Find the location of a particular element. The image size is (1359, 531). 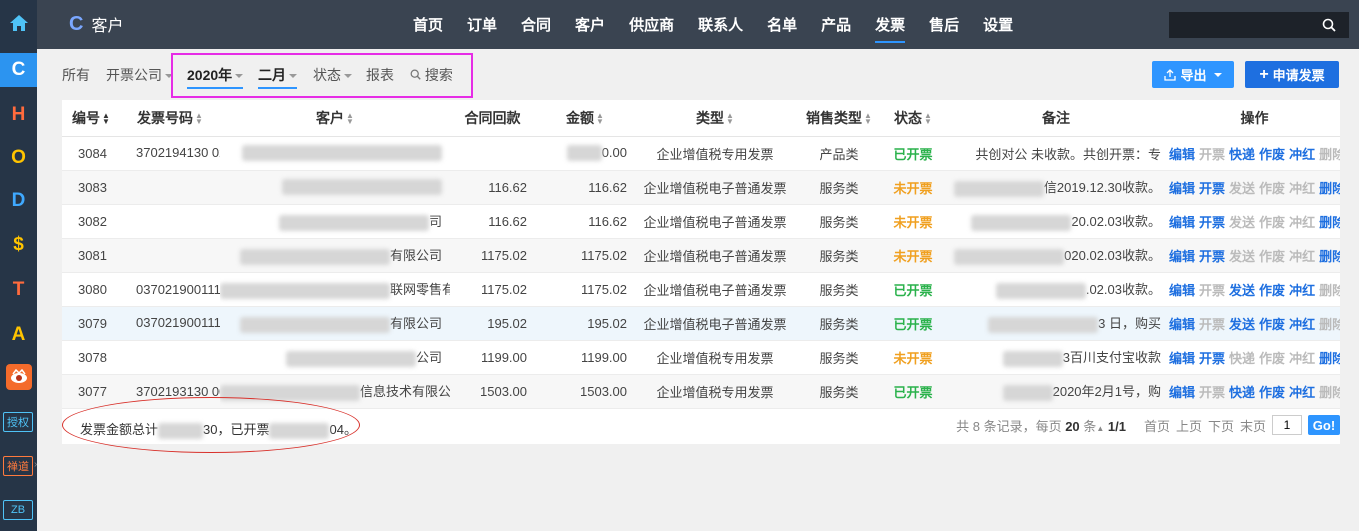

sidebar-app-a: A is located at coordinates (18, 335).